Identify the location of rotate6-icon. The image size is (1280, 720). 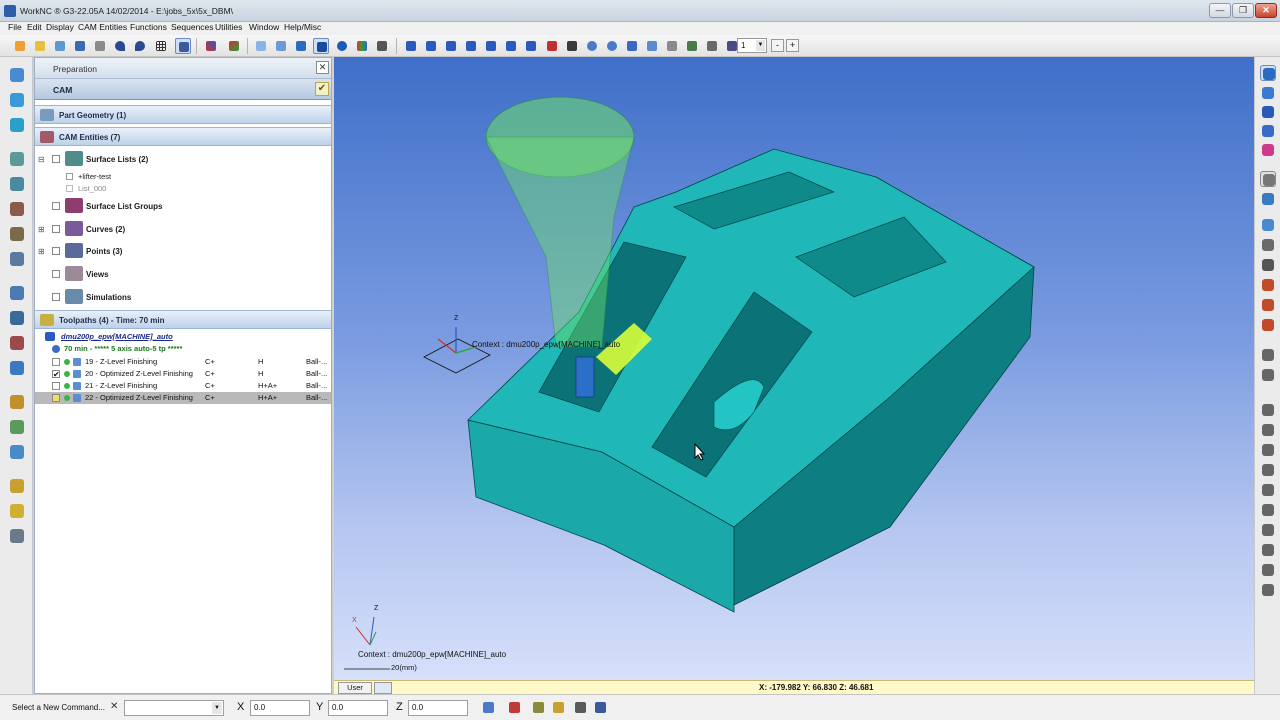
(511, 46).